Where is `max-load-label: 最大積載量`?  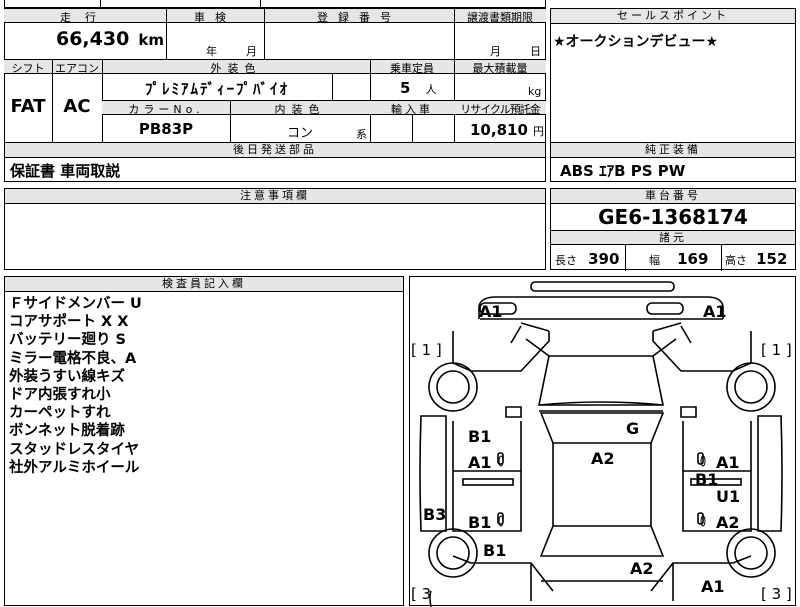
max-load-label: 最大積載量 is located at coordinates (500, 68).